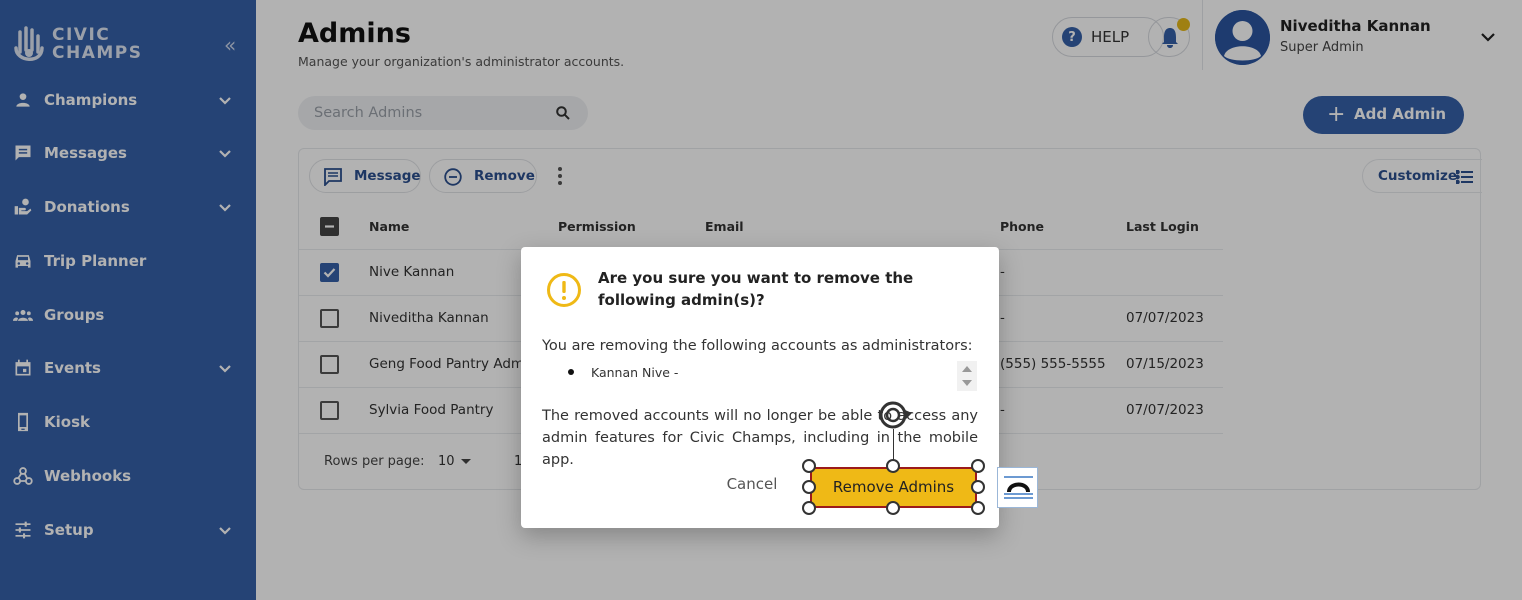 The image size is (1522, 600). What do you see at coordinates (893, 508) in the screenshot?
I see `resize-handle-bottom` at bounding box center [893, 508].